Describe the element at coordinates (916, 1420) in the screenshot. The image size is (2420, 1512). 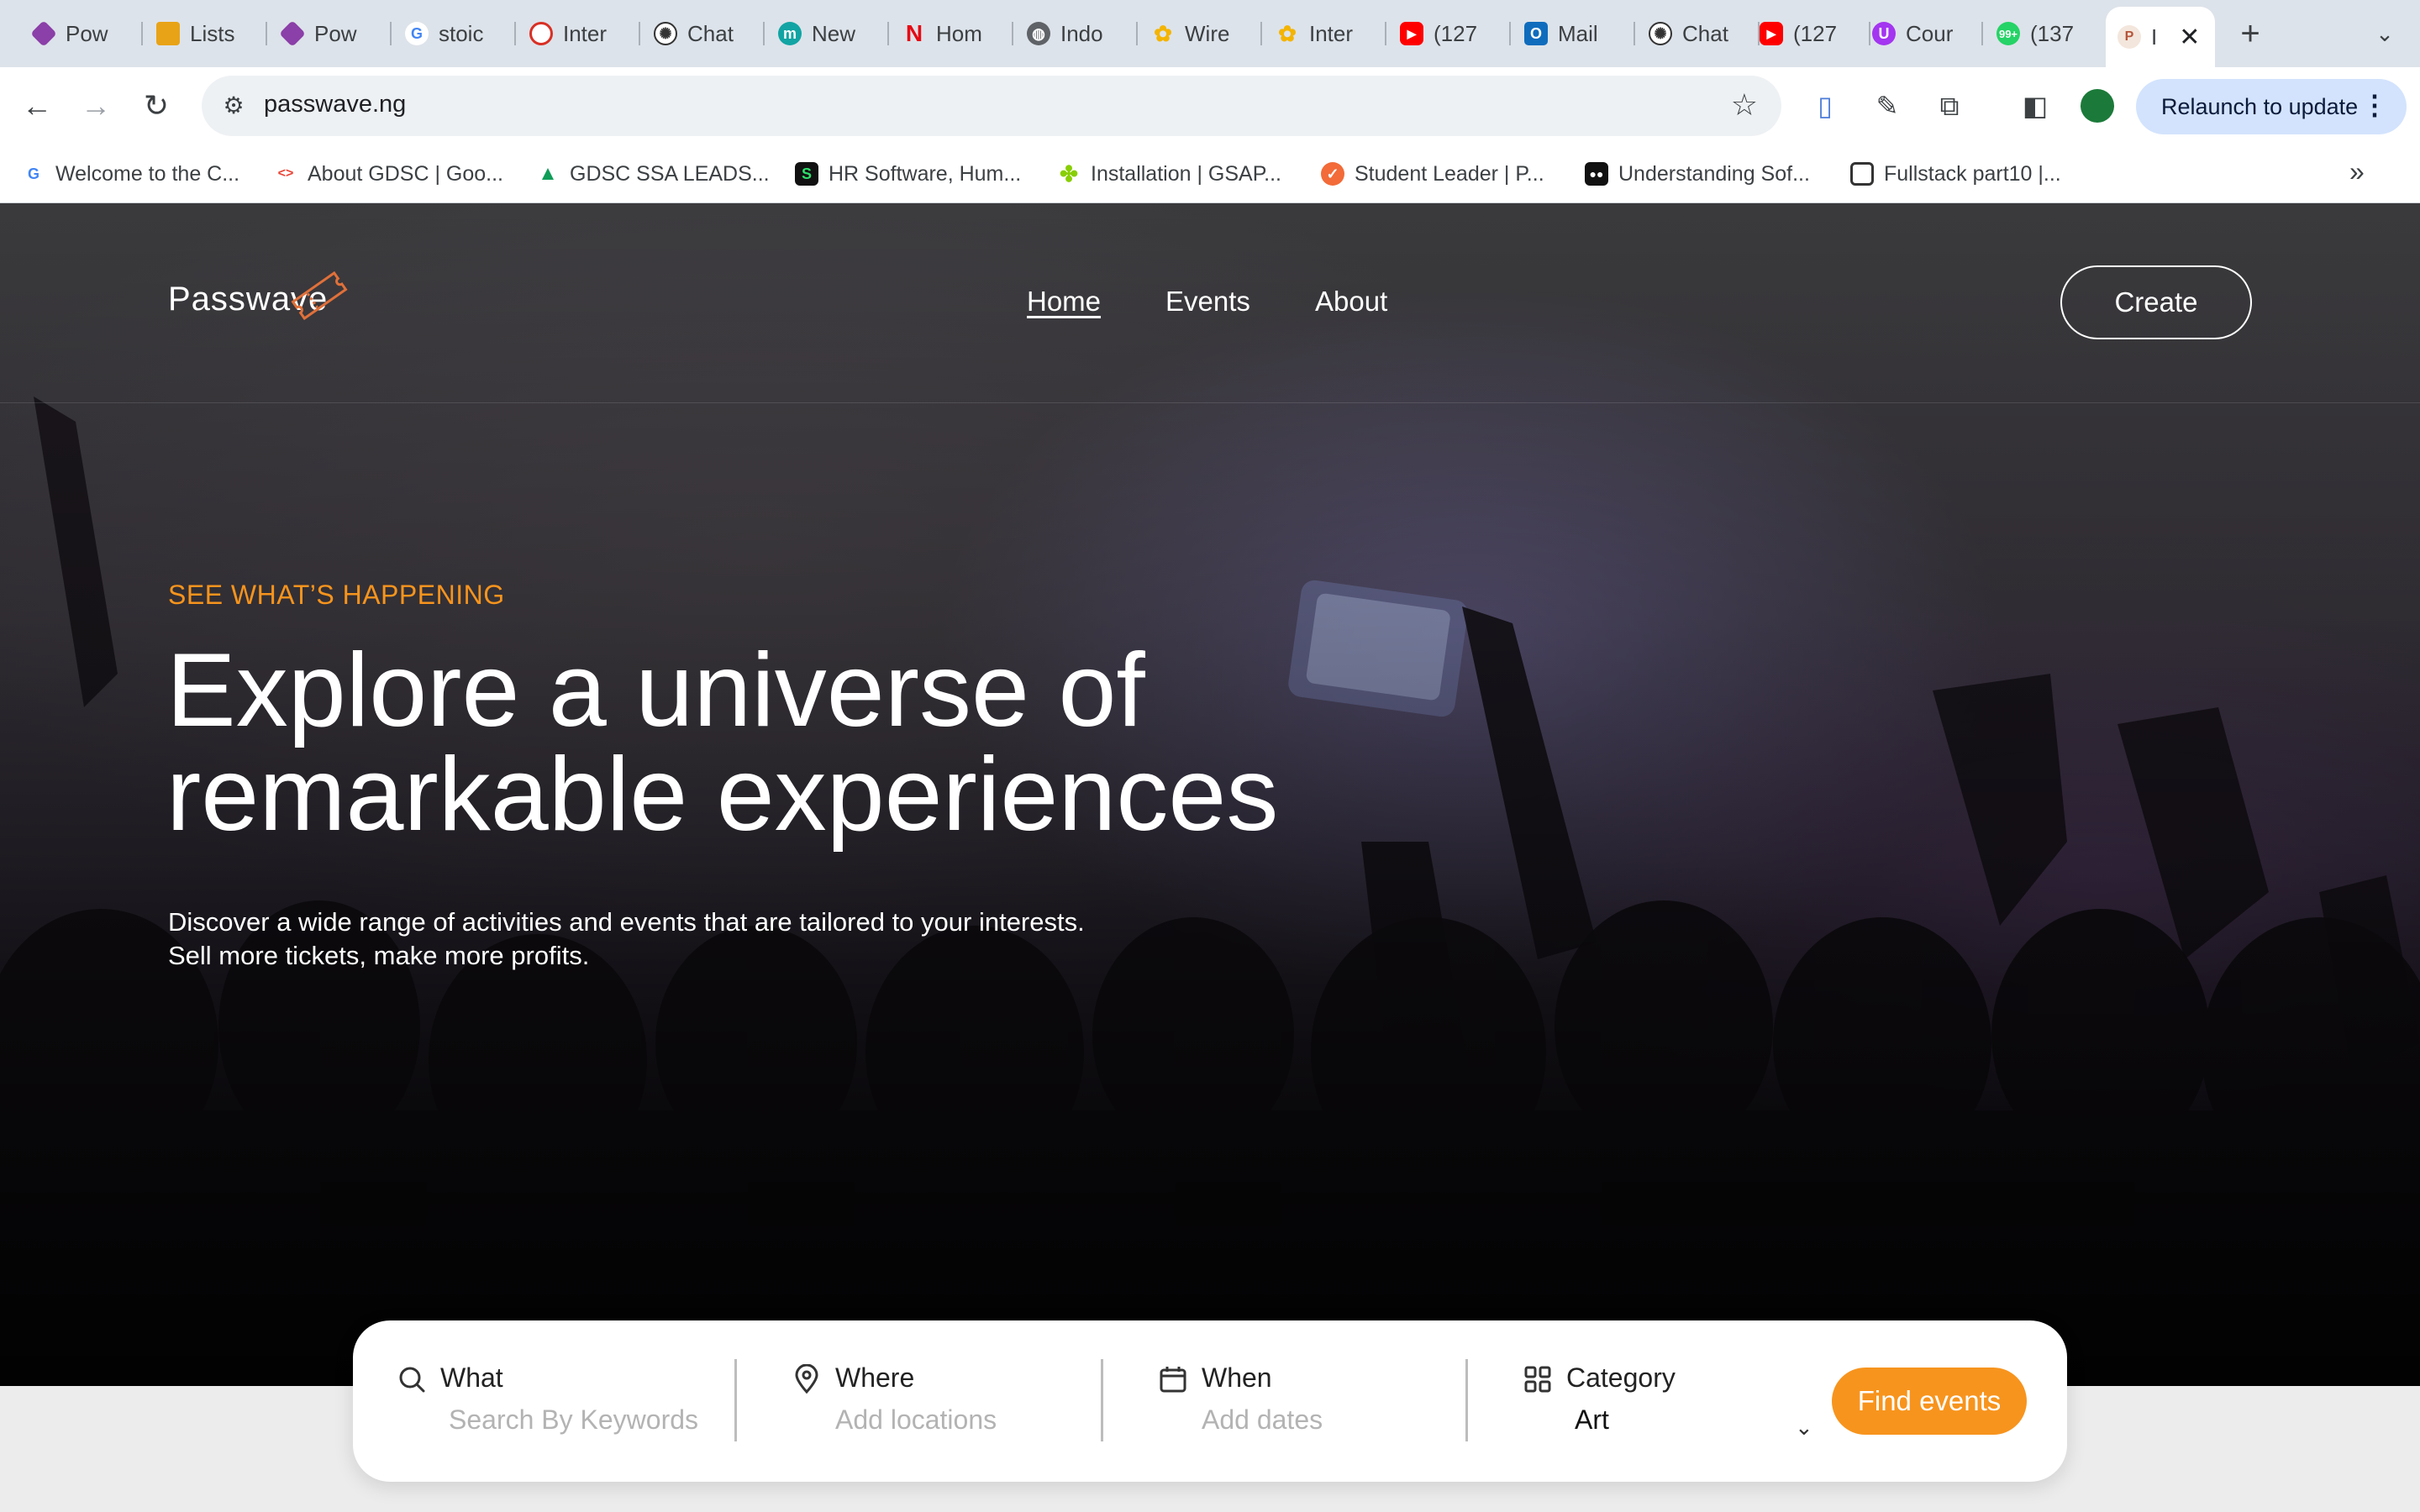
I see `where-input: Add locations` at that location.